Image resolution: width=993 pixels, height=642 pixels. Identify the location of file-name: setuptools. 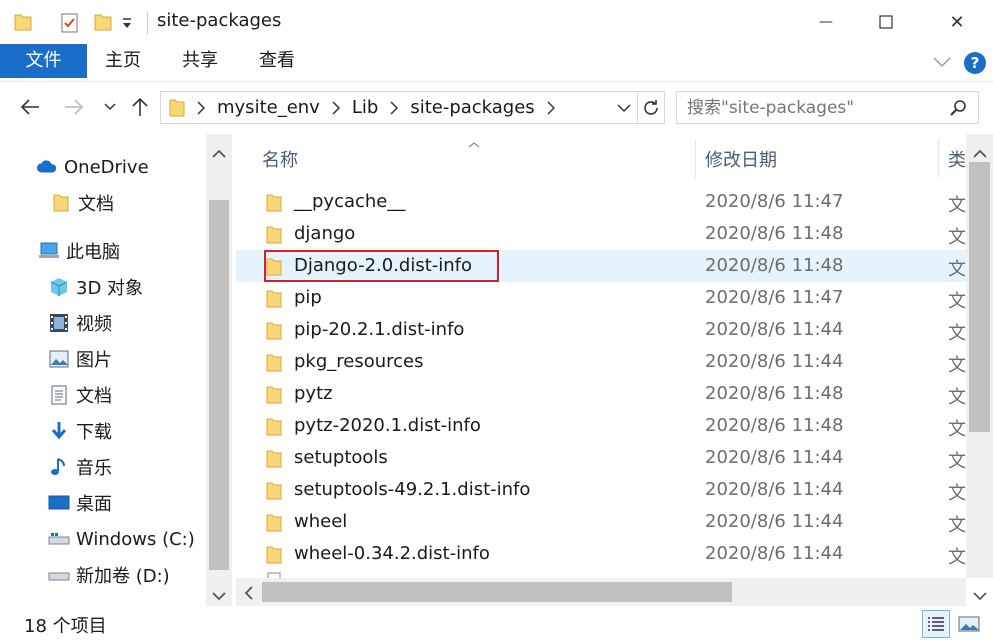
(341, 457).